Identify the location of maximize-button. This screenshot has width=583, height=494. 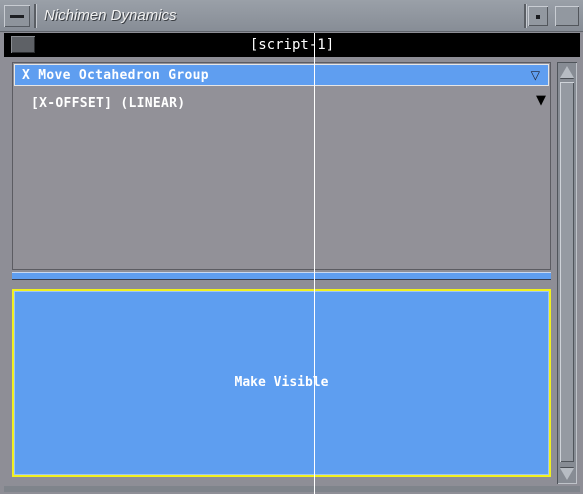
(567, 16).